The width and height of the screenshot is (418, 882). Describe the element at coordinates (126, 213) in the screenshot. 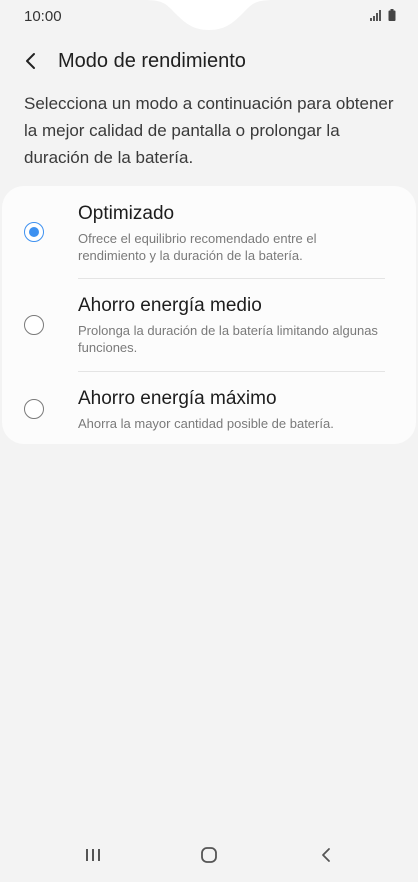

I see `option-title: Optimizado` at that location.